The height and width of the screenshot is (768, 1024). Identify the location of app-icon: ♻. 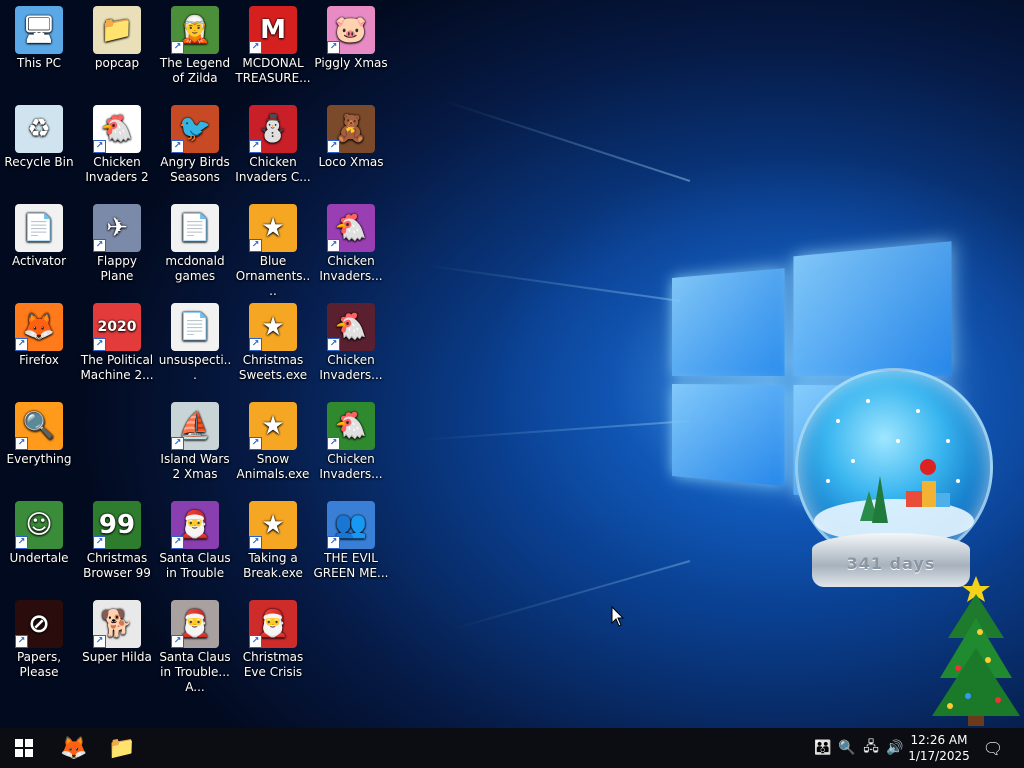
(39, 129).